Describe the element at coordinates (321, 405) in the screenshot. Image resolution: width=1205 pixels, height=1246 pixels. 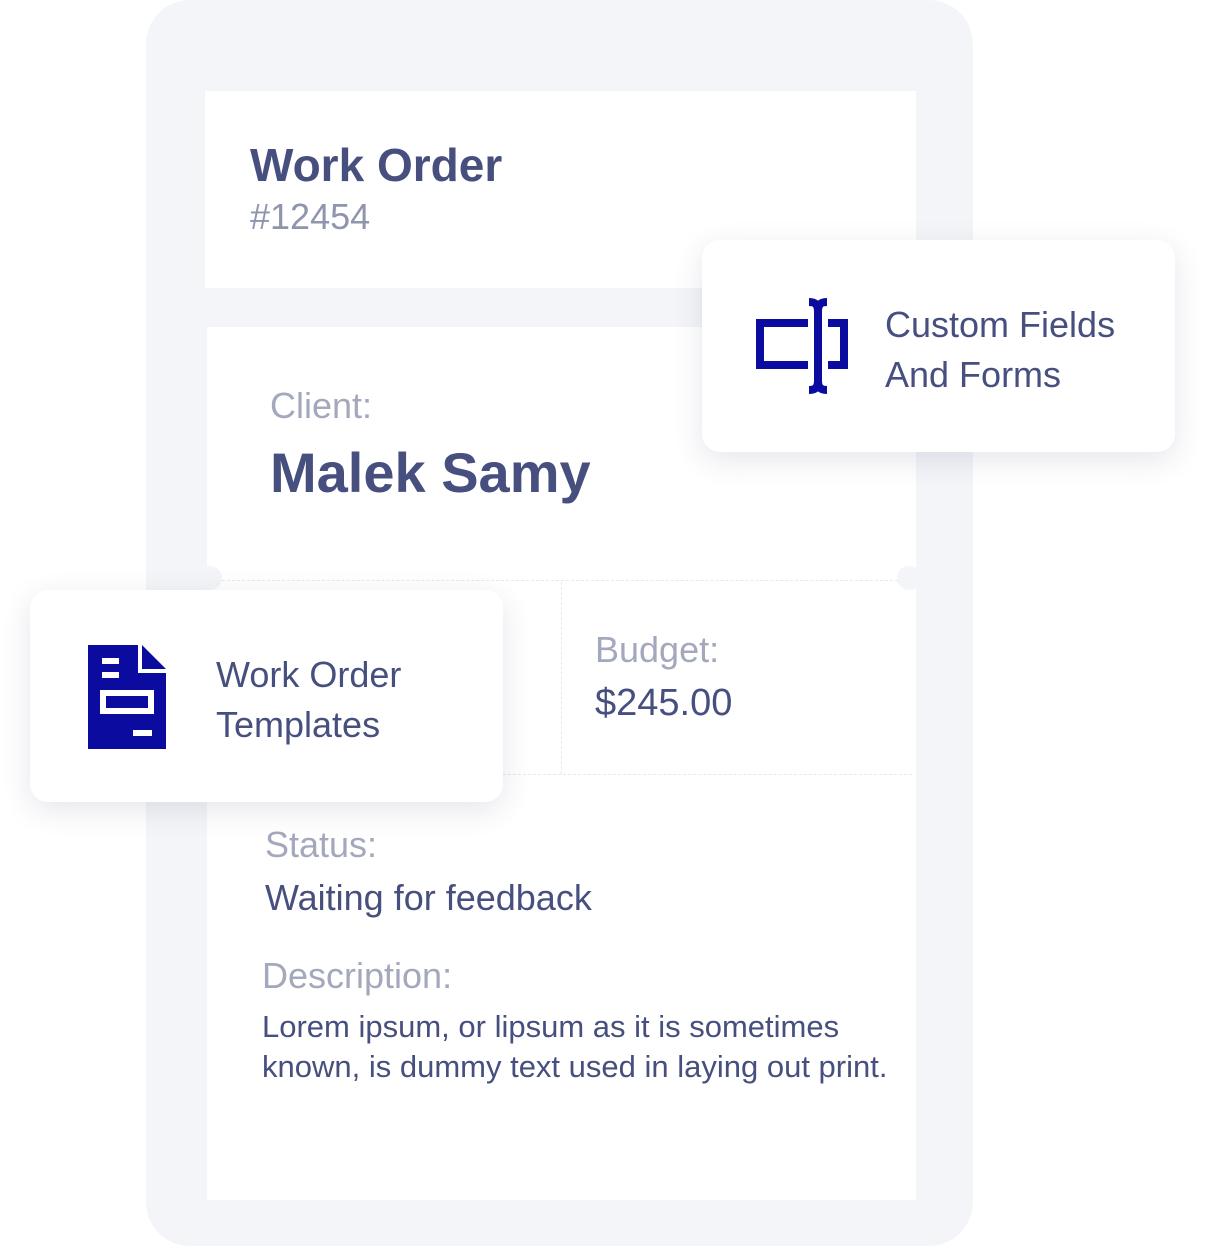
I see `client-label: Client:` at that location.